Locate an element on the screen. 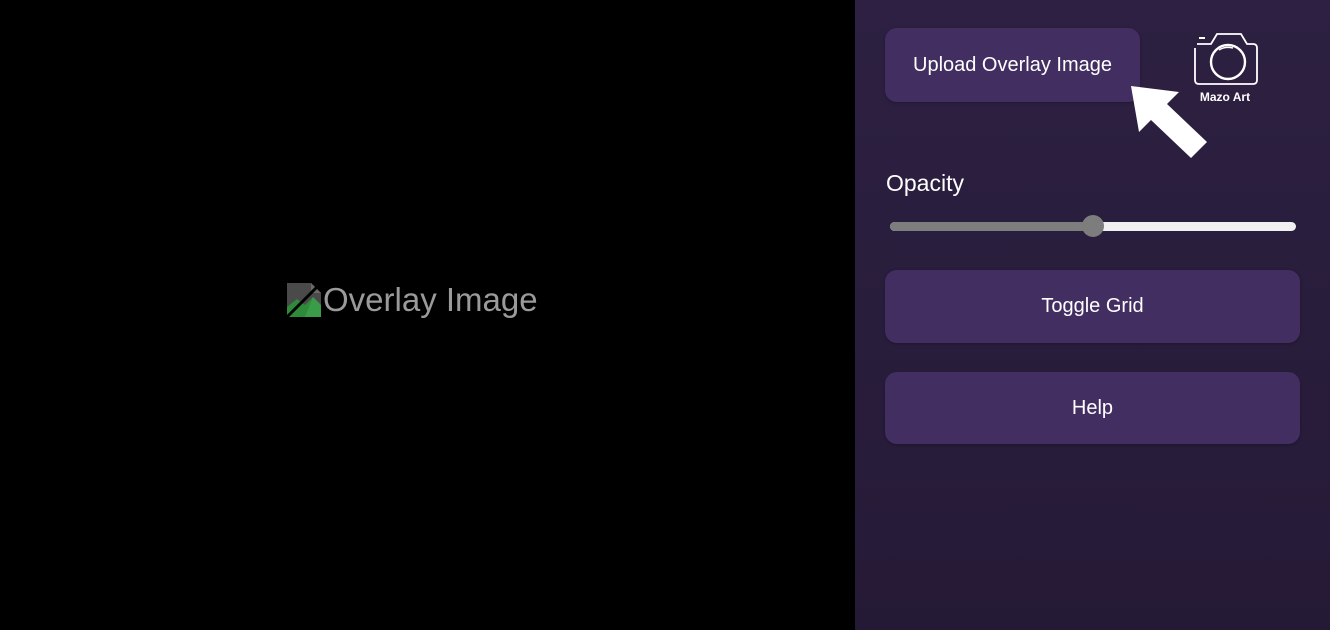  camera-icon is located at coordinates (1226, 59).